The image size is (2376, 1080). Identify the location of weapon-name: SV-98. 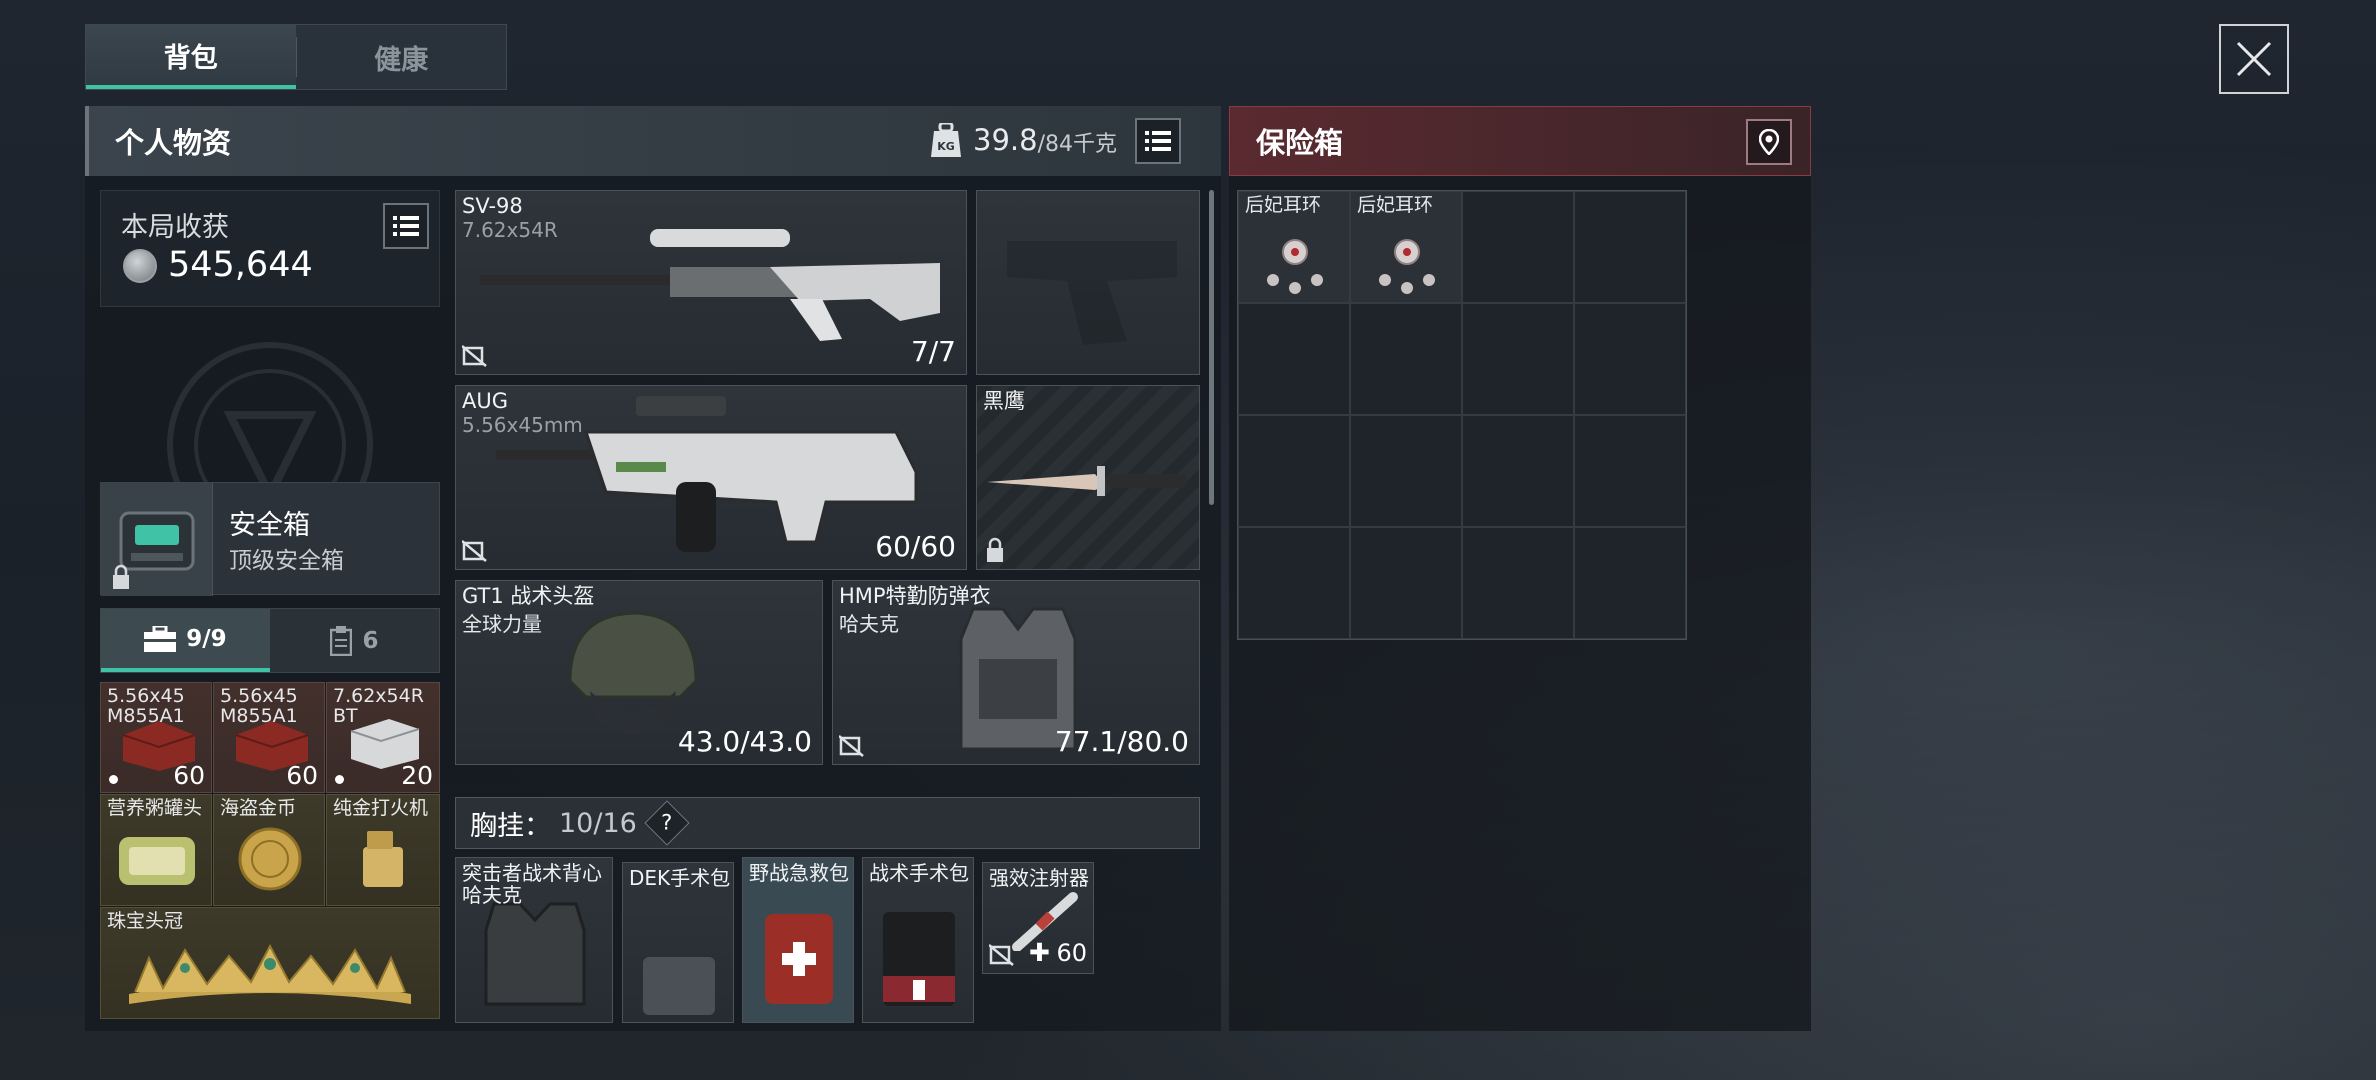
(492, 206).